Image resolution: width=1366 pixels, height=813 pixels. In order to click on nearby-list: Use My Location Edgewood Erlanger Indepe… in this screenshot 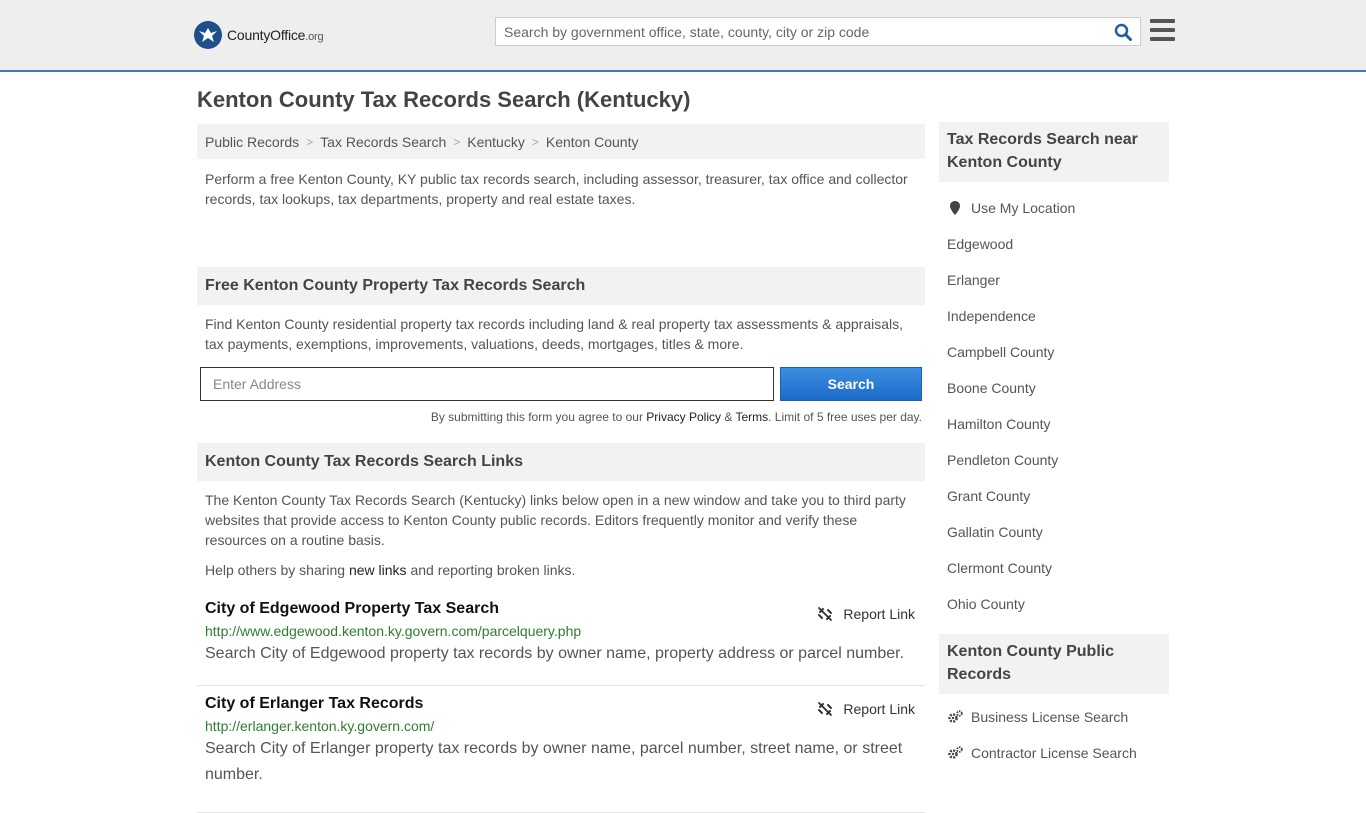, I will do `click(1054, 406)`.